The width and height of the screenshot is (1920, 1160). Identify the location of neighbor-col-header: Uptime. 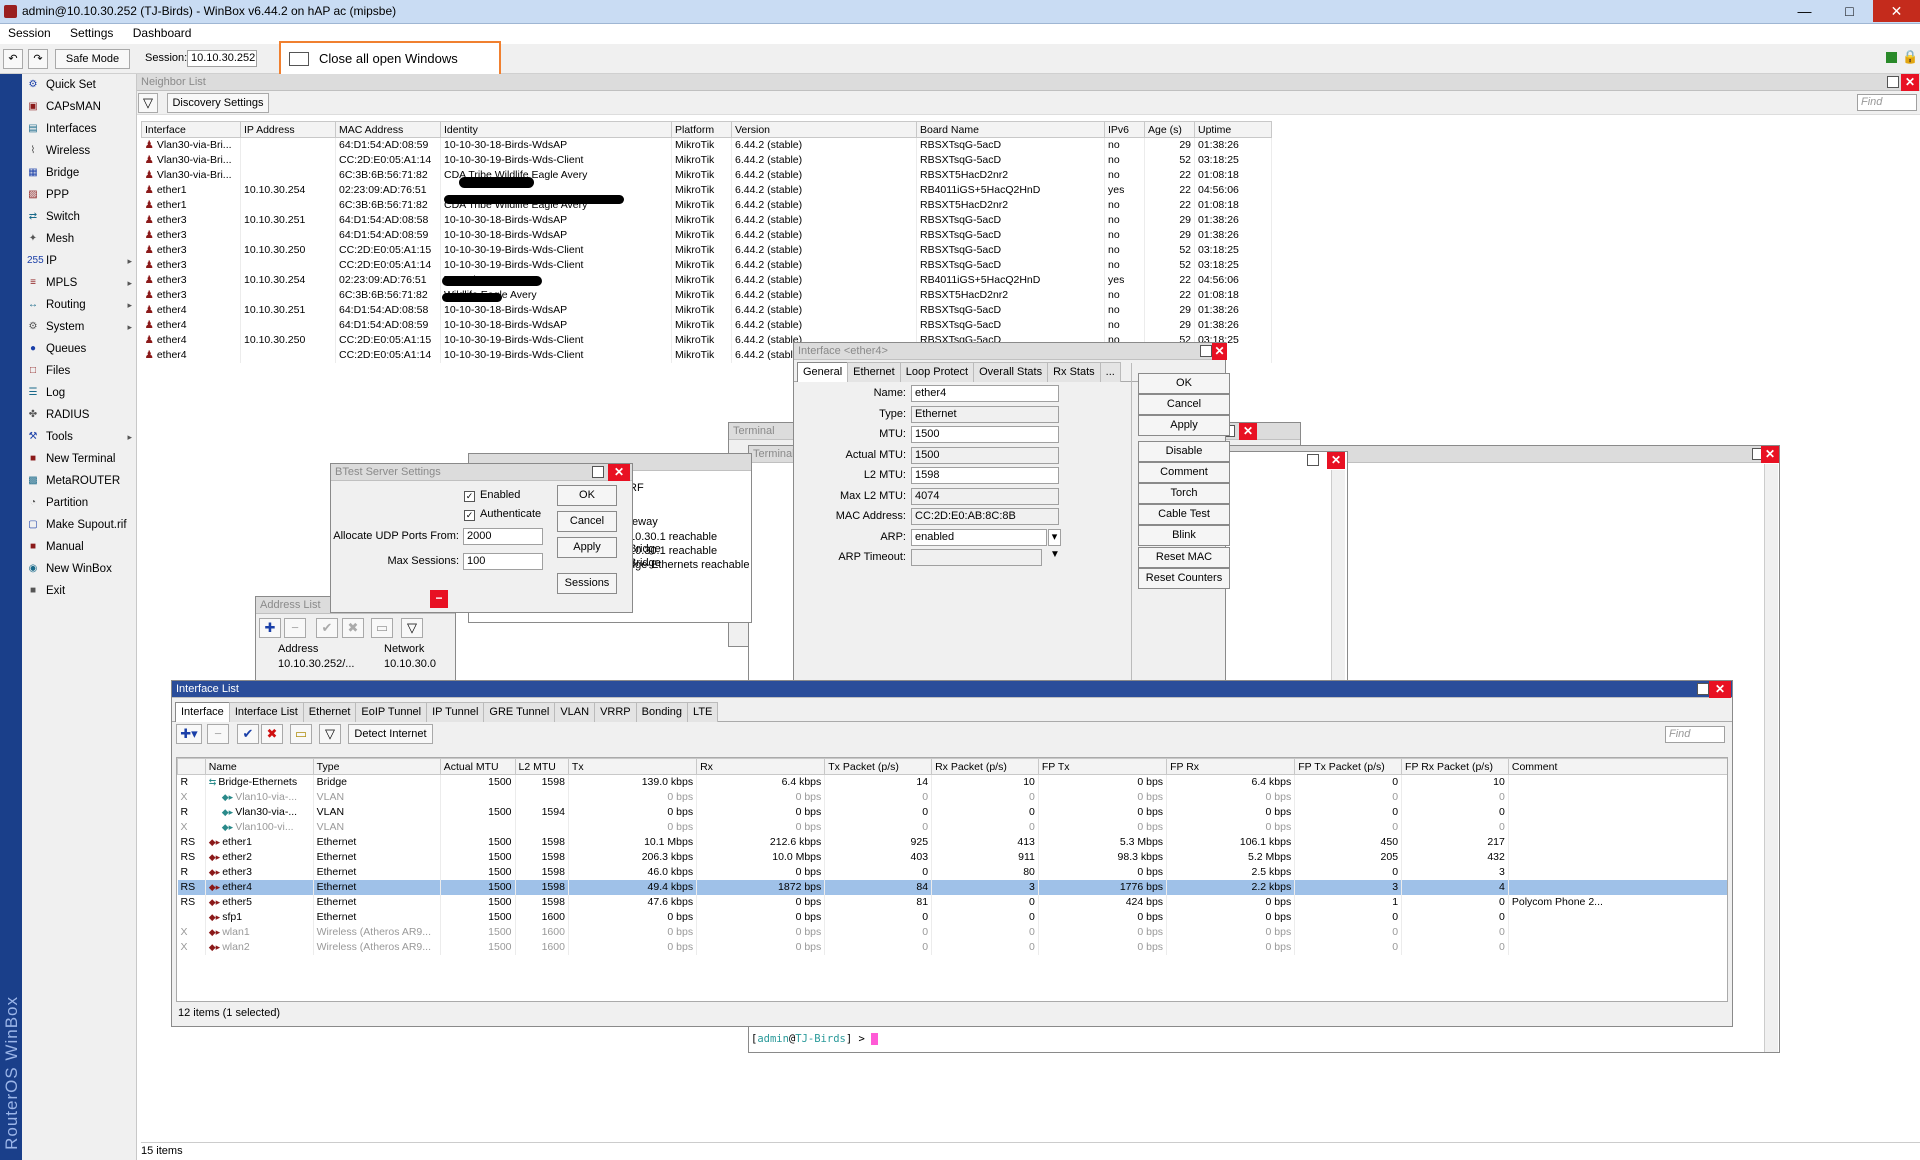
(1233, 129).